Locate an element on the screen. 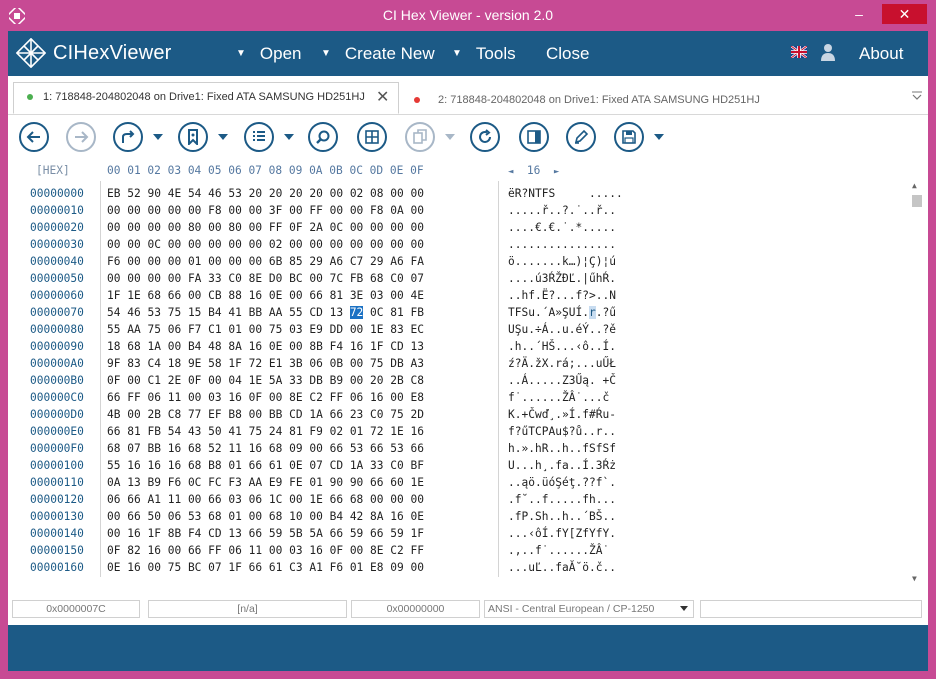 This screenshot has height=679, width=936. hex-byte: F3 is located at coordinates (234, 482).